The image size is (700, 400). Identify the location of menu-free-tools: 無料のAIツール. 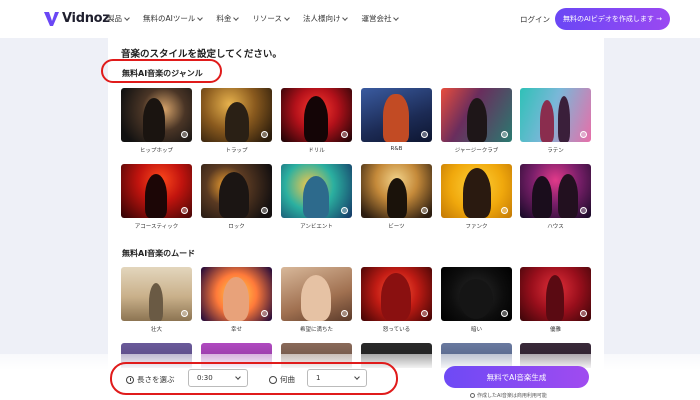
(173, 18).